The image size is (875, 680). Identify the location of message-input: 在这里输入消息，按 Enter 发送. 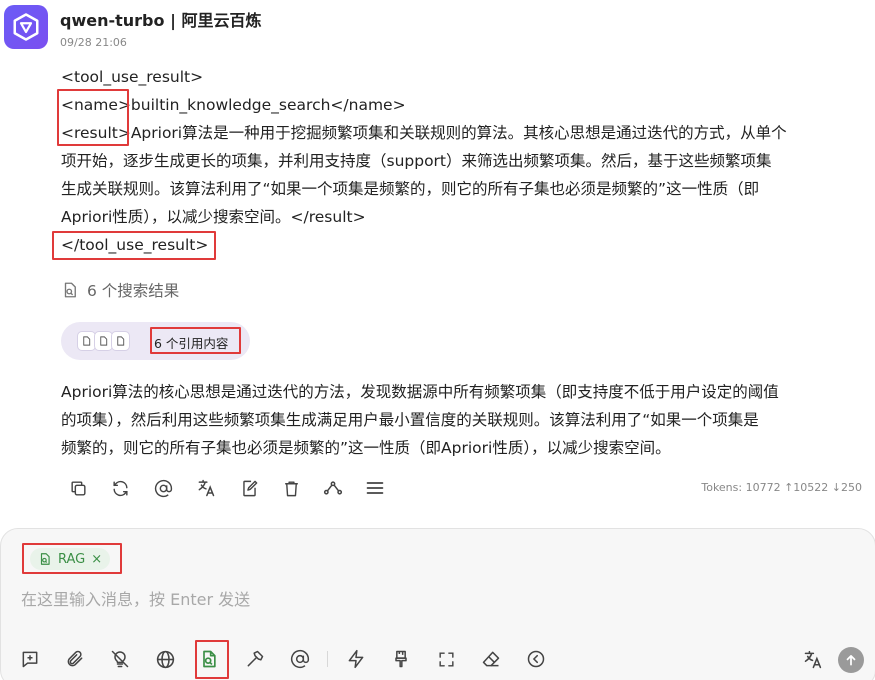
(135, 598).